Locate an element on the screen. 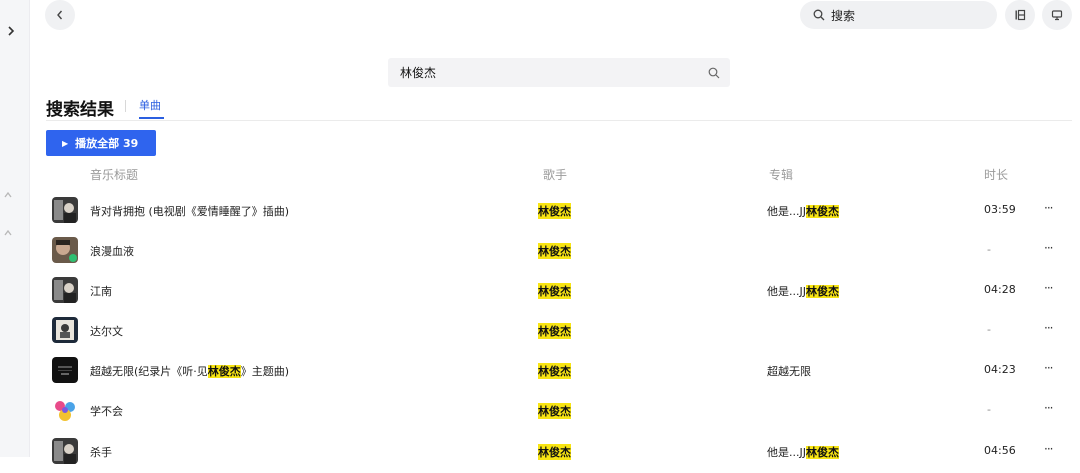 This screenshot has height=473, width=1080. column-header-duration: 时长 is located at coordinates (996, 174).